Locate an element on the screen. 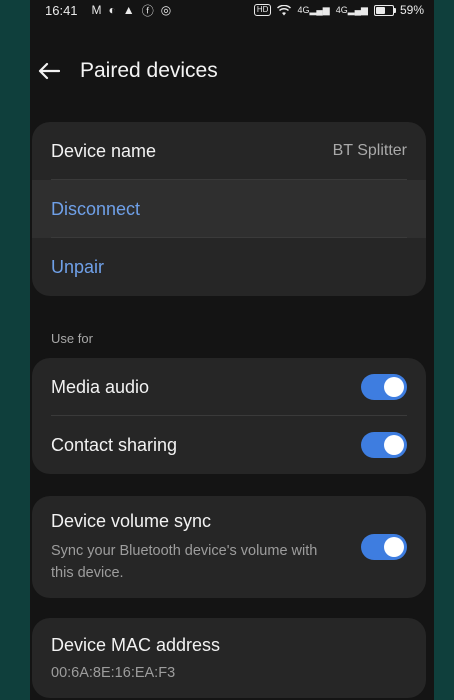  back-arrow-icon is located at coordinates (49, 71).